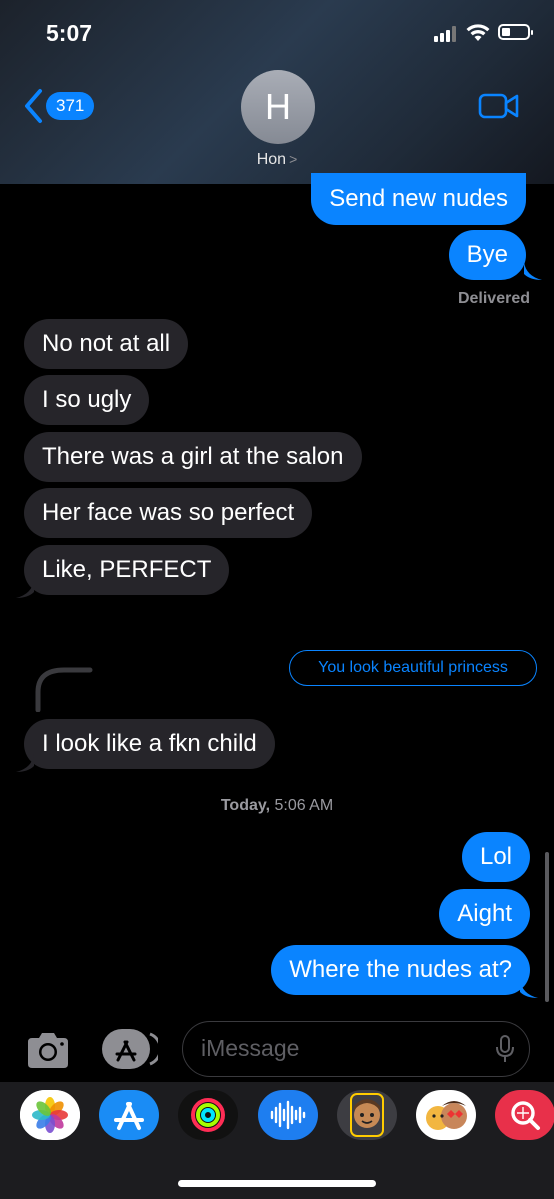 This screenshot has width=554, height=1199. I want to click on message-bubble-outgoing: Send new nudes, so click(418, 199).